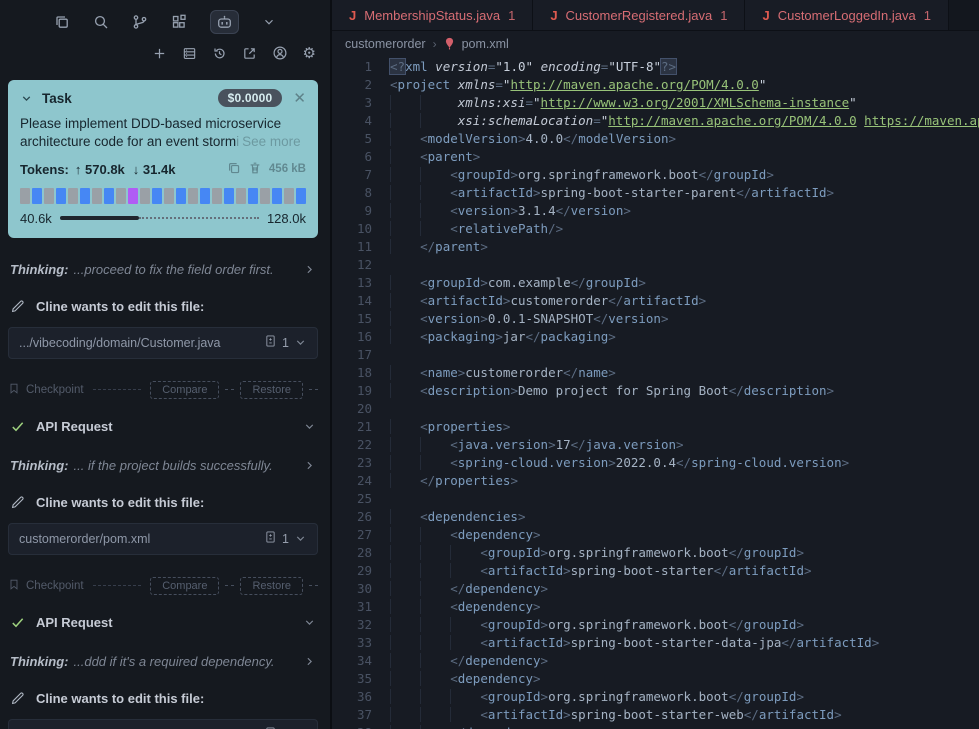  Describe the element at coordinates (655, 726) in the screenshot. I see `code-line: 38 </dependency>` at that location.